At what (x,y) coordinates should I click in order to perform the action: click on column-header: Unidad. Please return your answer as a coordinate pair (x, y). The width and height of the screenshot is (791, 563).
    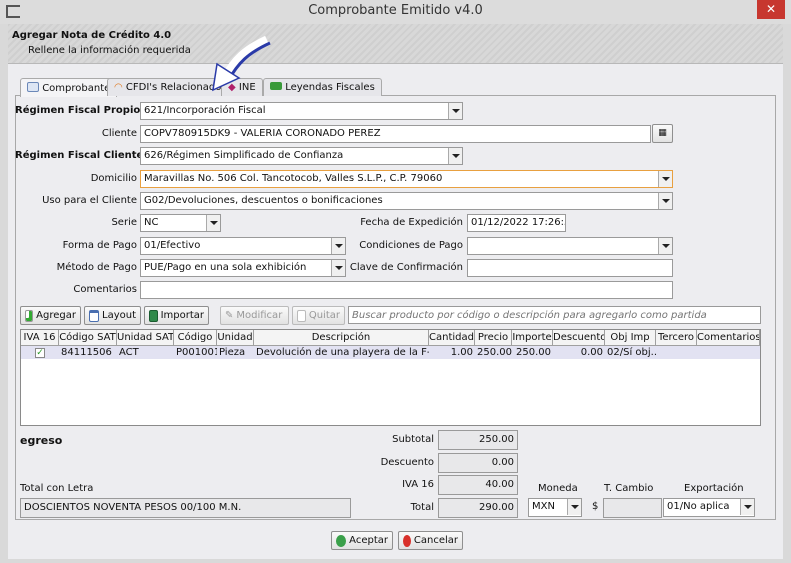
    Looking at the image, I should click on (235, 338).